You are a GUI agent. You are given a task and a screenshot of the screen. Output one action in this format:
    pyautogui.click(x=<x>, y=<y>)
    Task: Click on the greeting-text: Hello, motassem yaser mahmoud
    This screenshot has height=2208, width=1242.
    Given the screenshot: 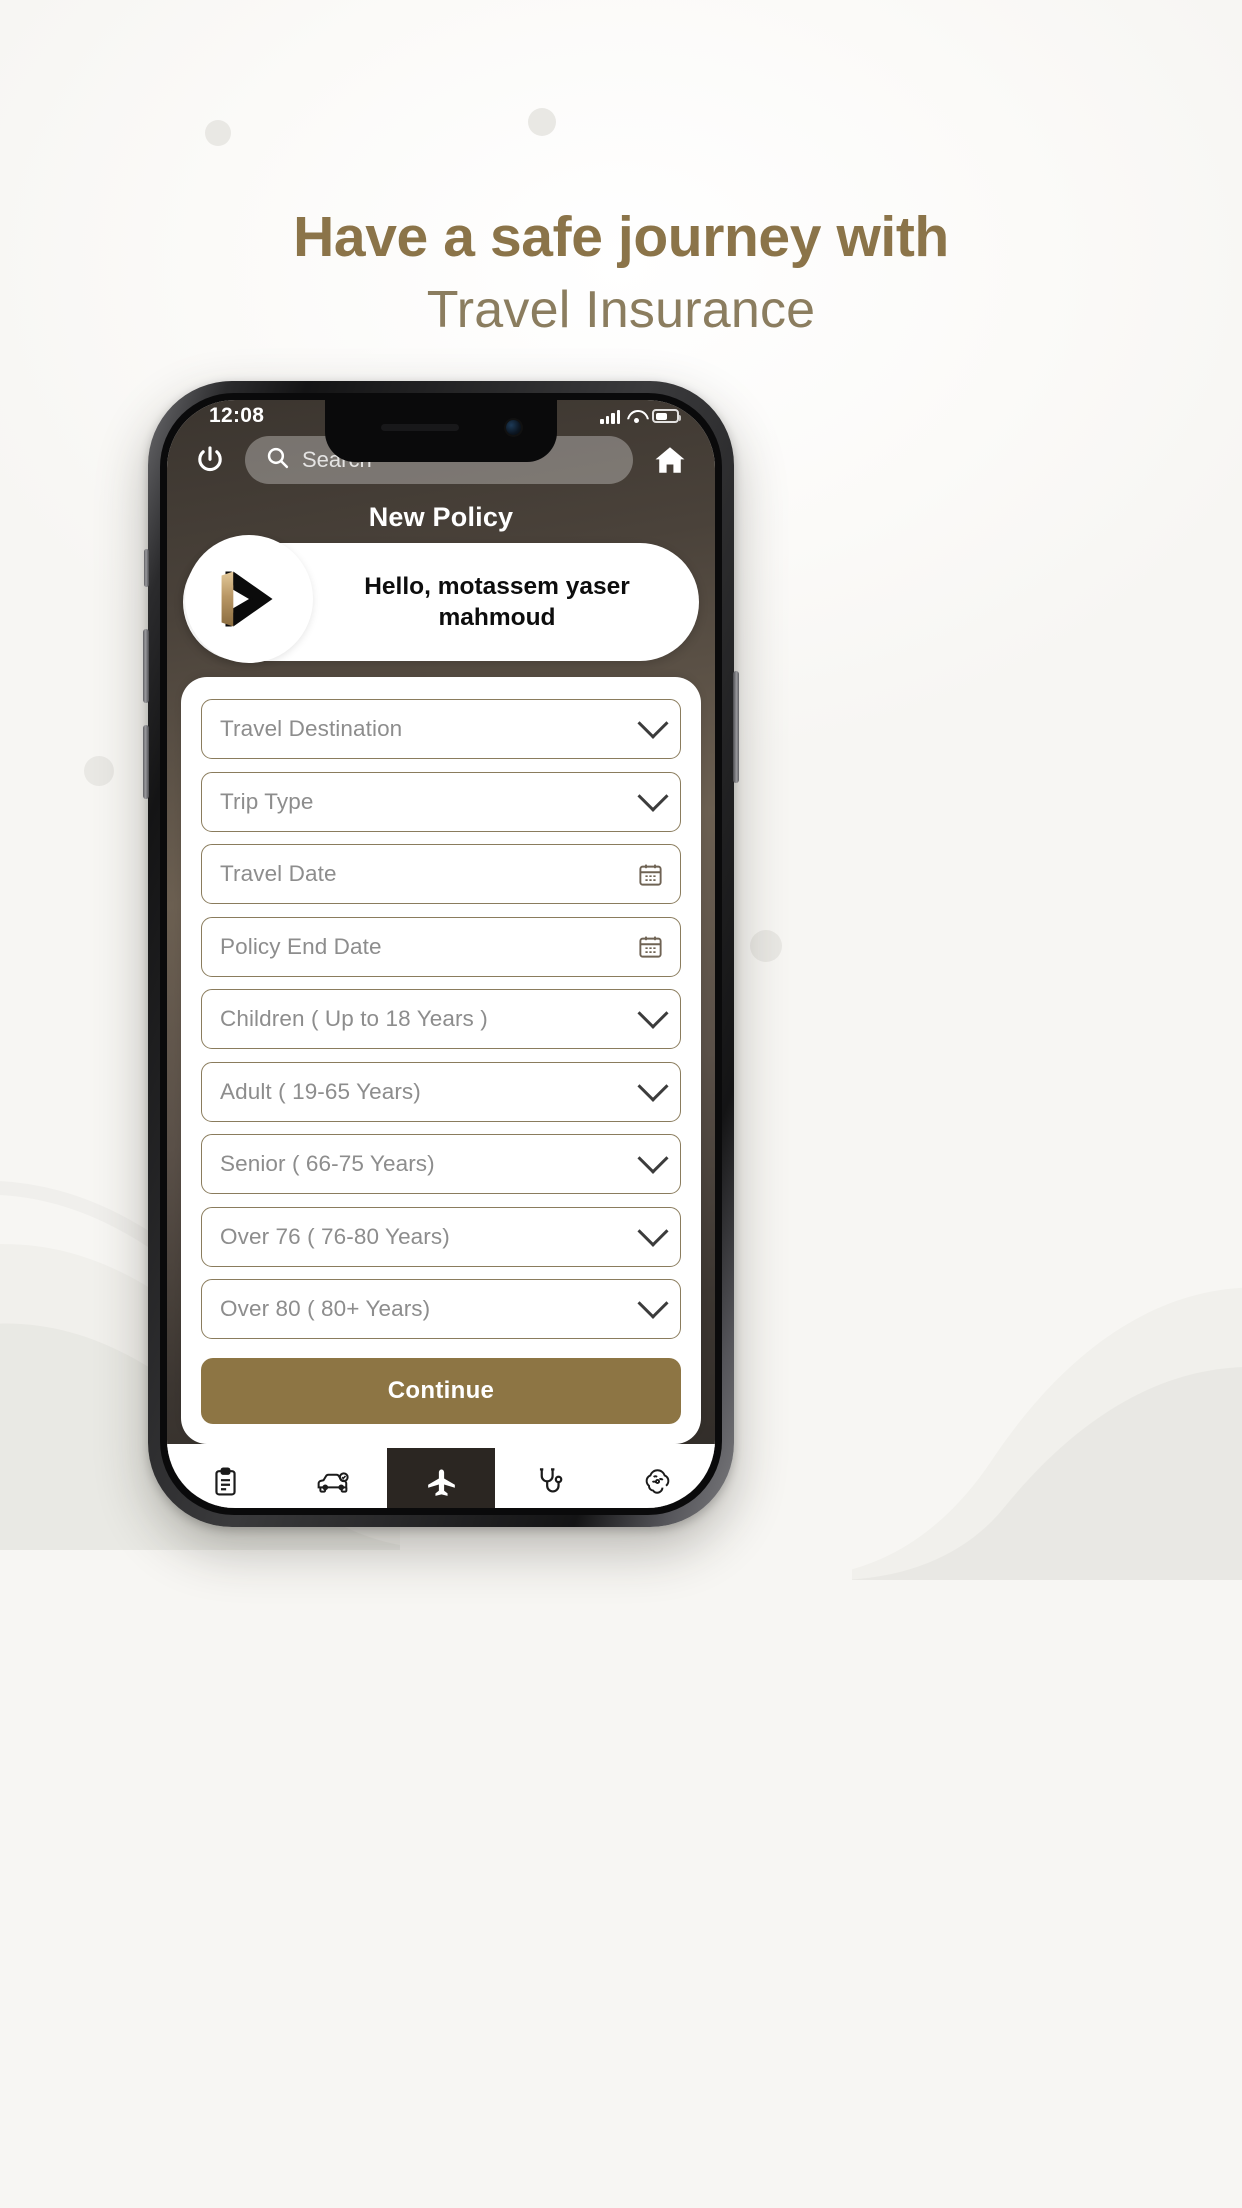 What is the action you would take?
    pyautogui.click(x=497, y=601)
    